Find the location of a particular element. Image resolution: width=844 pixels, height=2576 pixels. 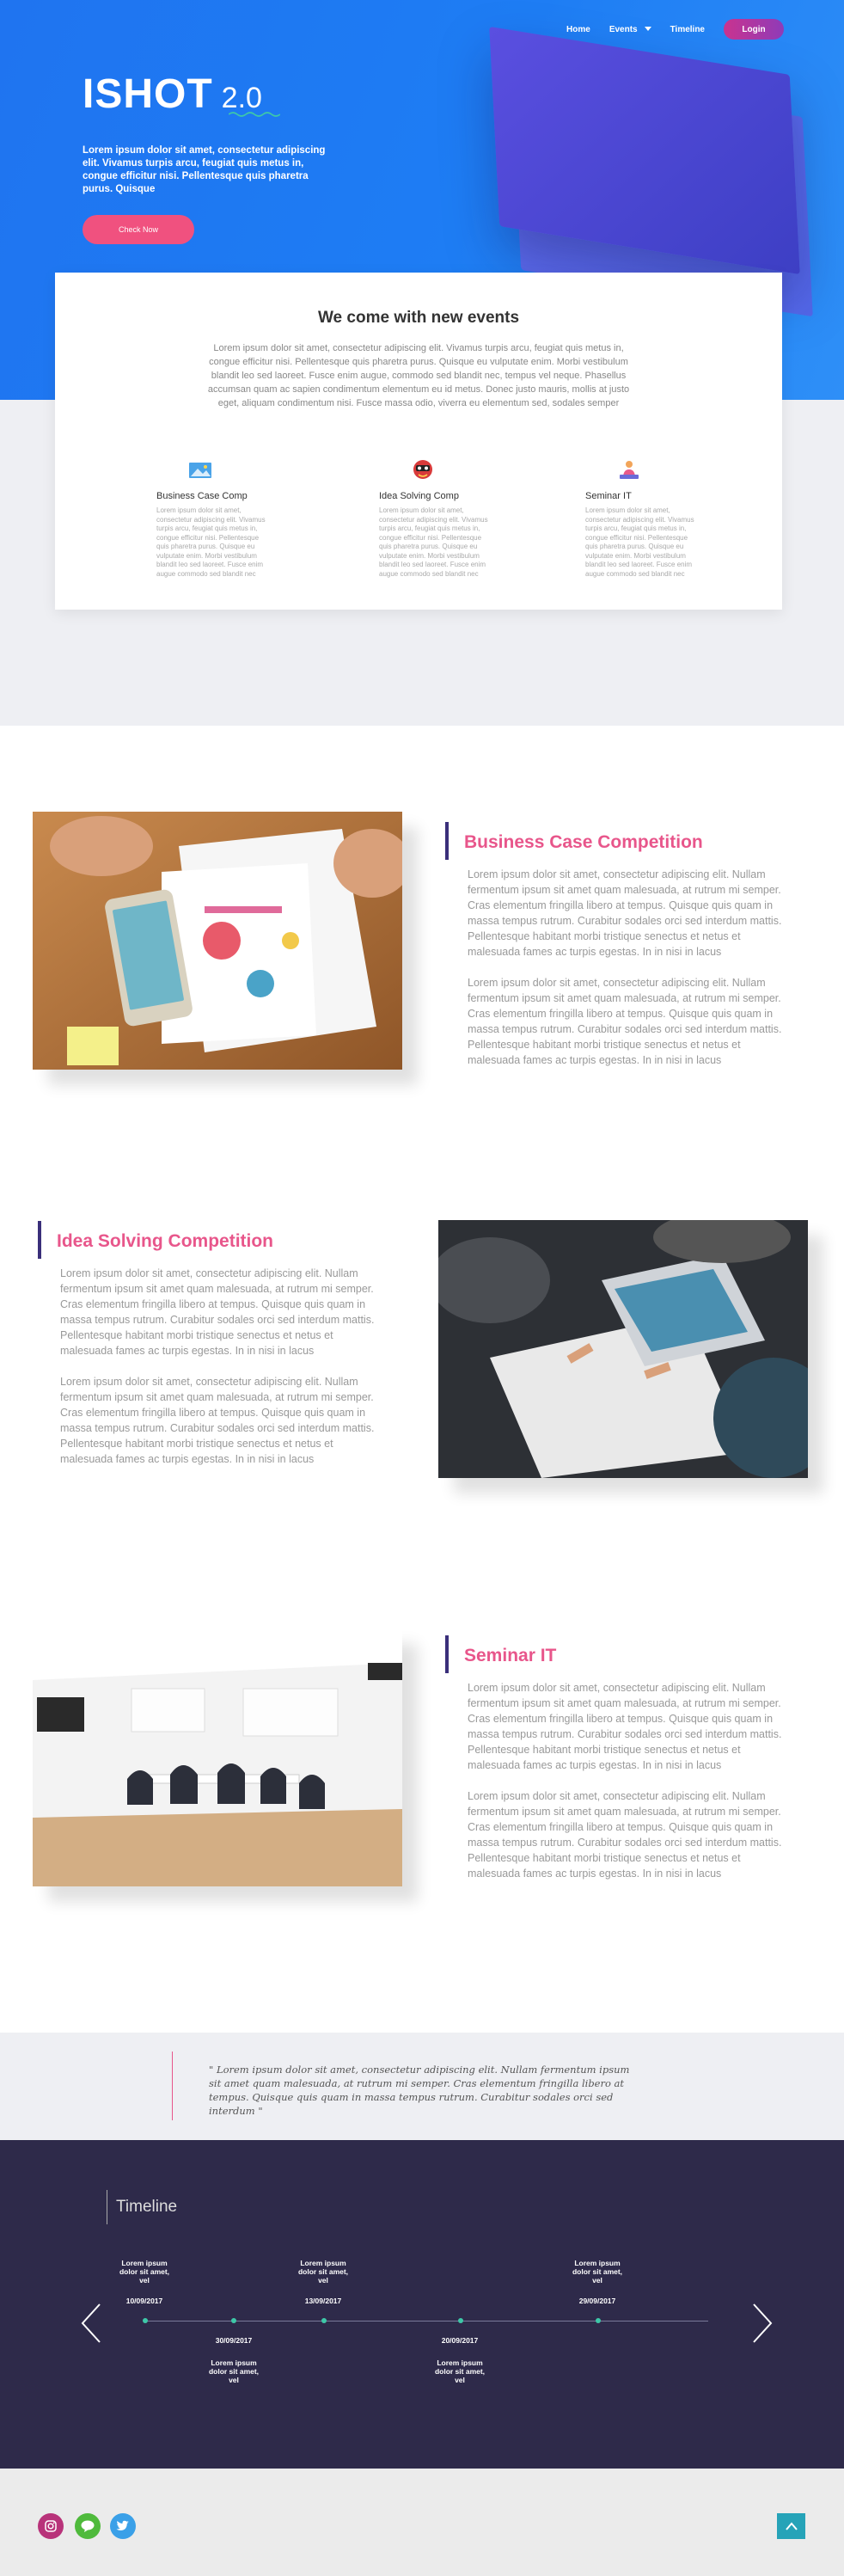

chevron-up-icon is located at coordinates (791, 2526).